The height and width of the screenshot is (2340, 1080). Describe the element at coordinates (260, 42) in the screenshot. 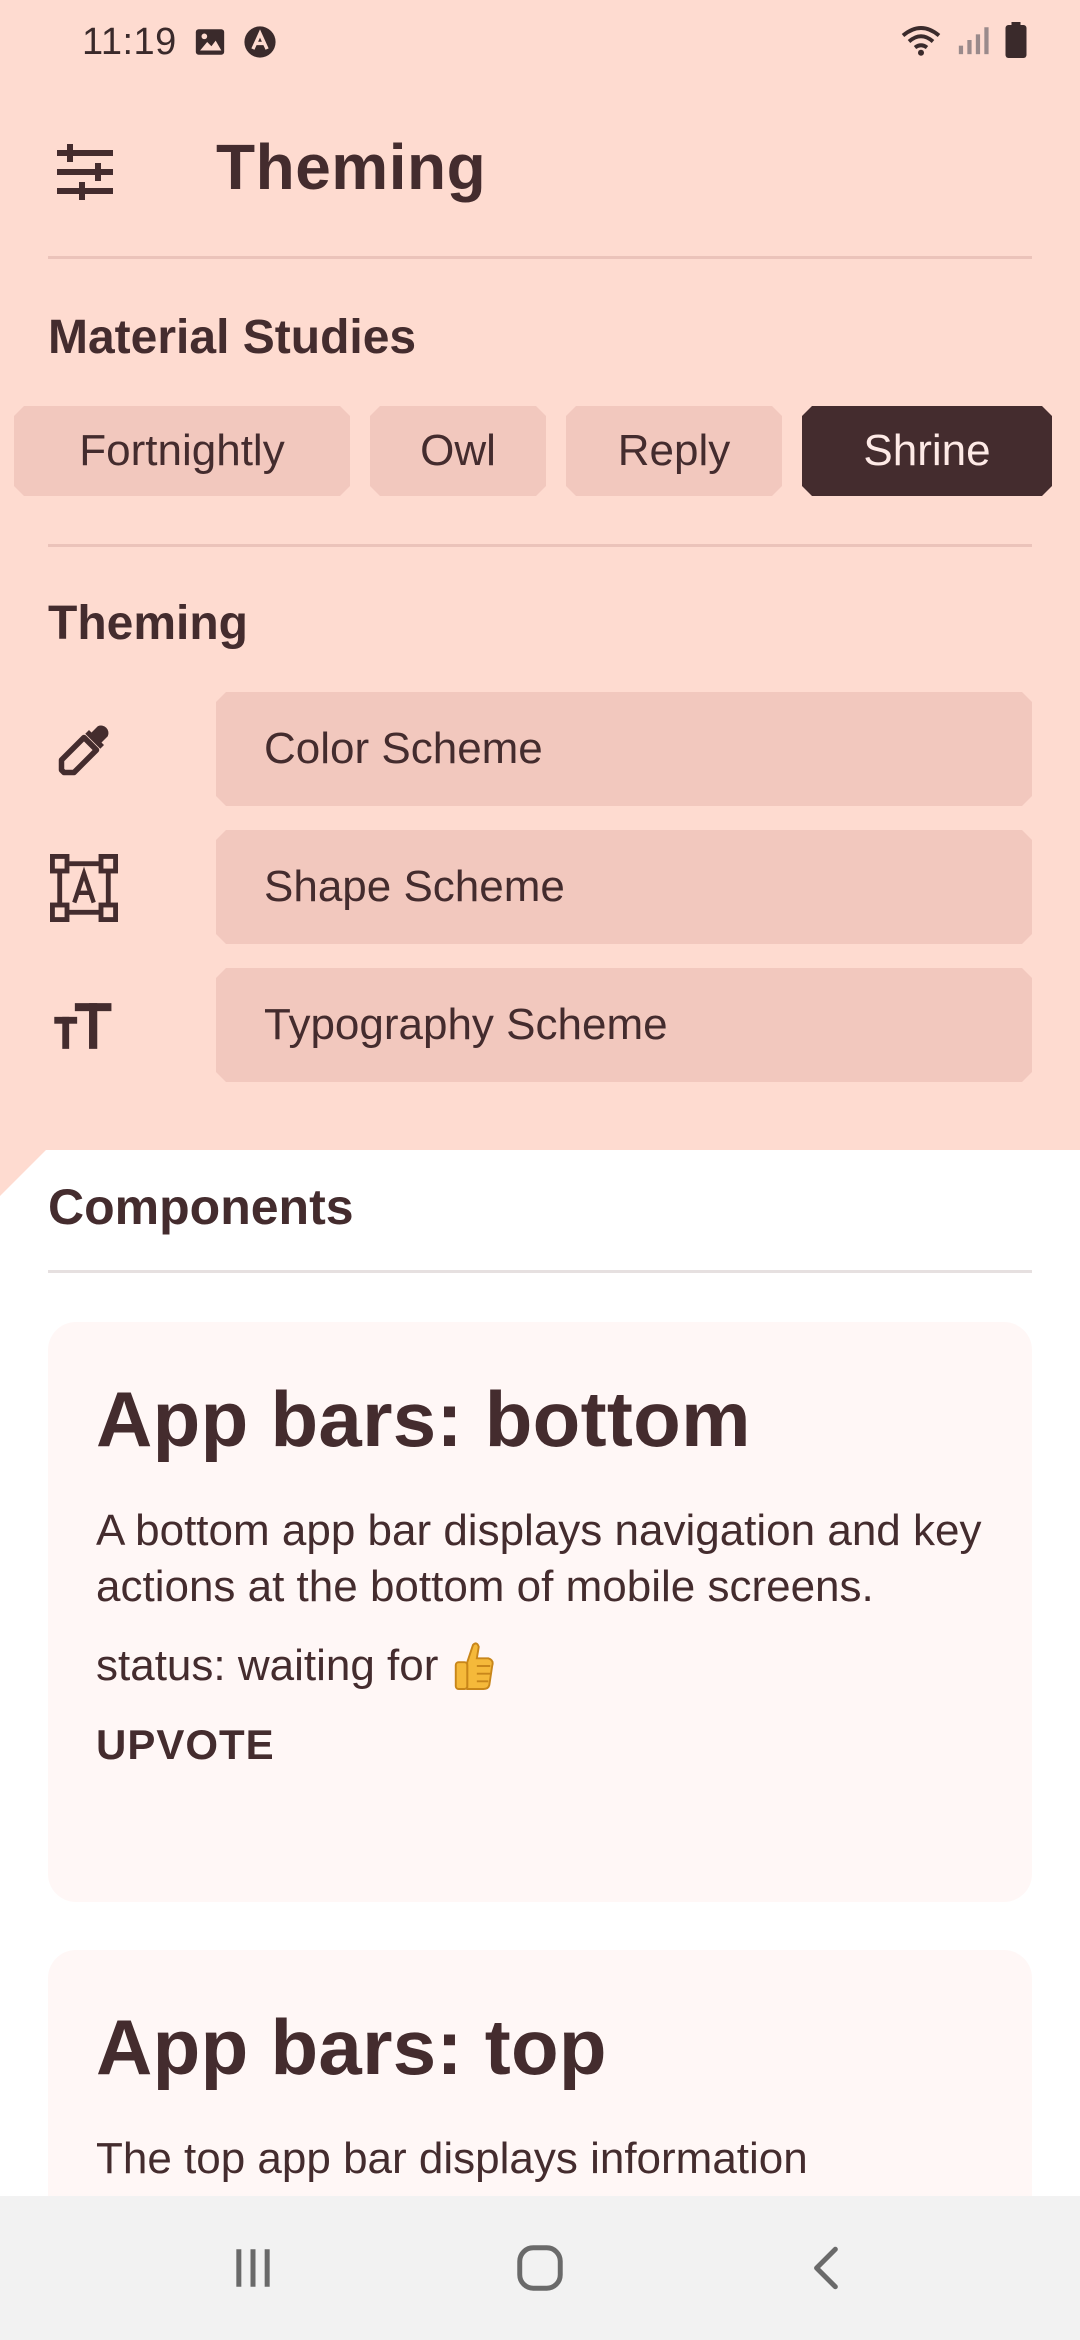

I see `app-notification-icon` at that location.